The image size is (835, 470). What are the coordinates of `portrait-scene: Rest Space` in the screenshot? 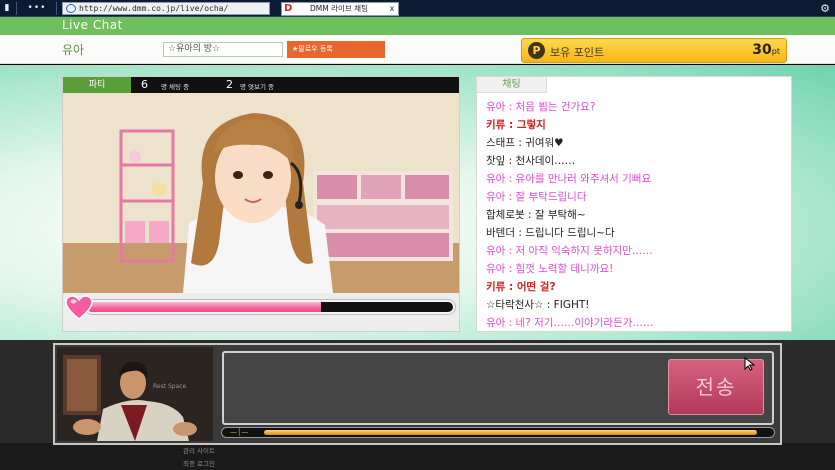 It's located at (135, 394).